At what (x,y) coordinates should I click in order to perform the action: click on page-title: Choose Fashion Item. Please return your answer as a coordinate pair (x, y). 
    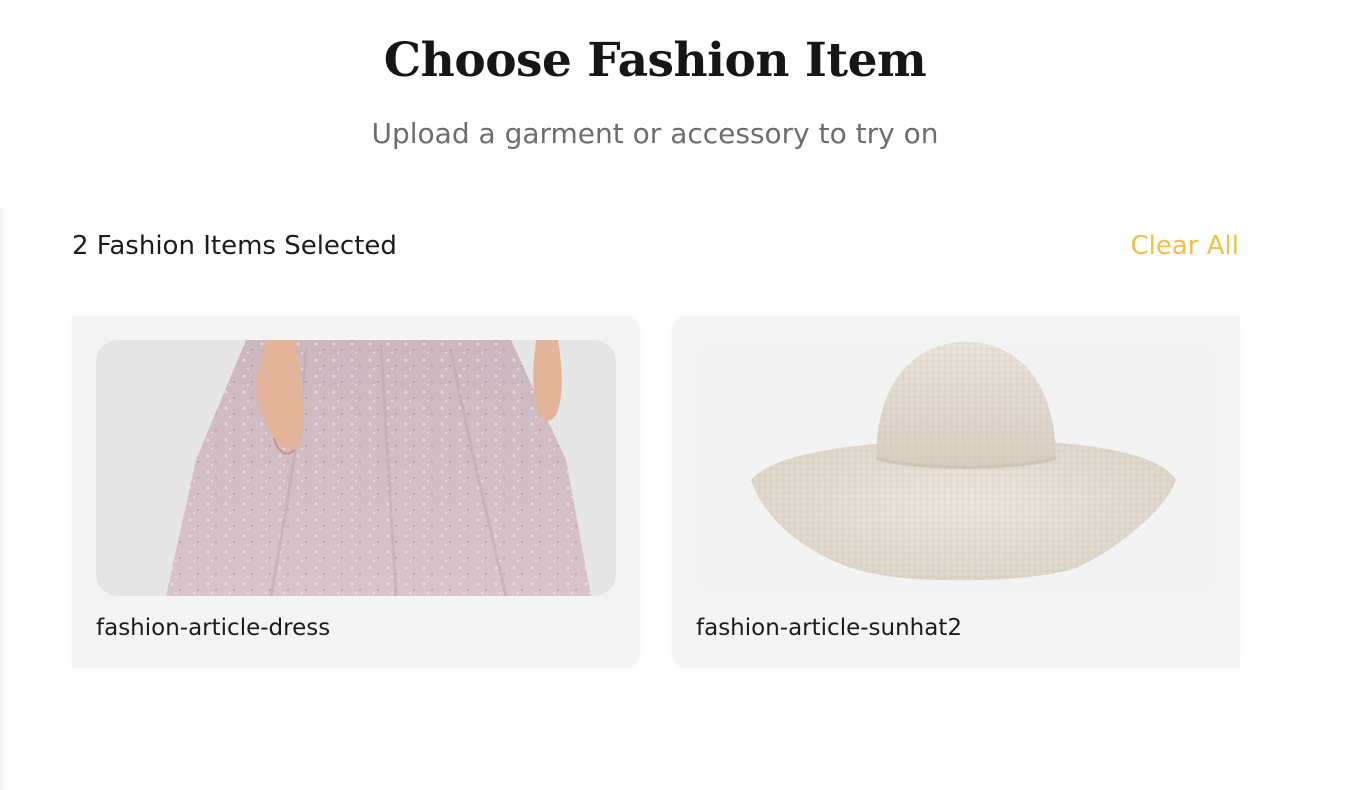
    Looking at the image, I should click on (655, 60).